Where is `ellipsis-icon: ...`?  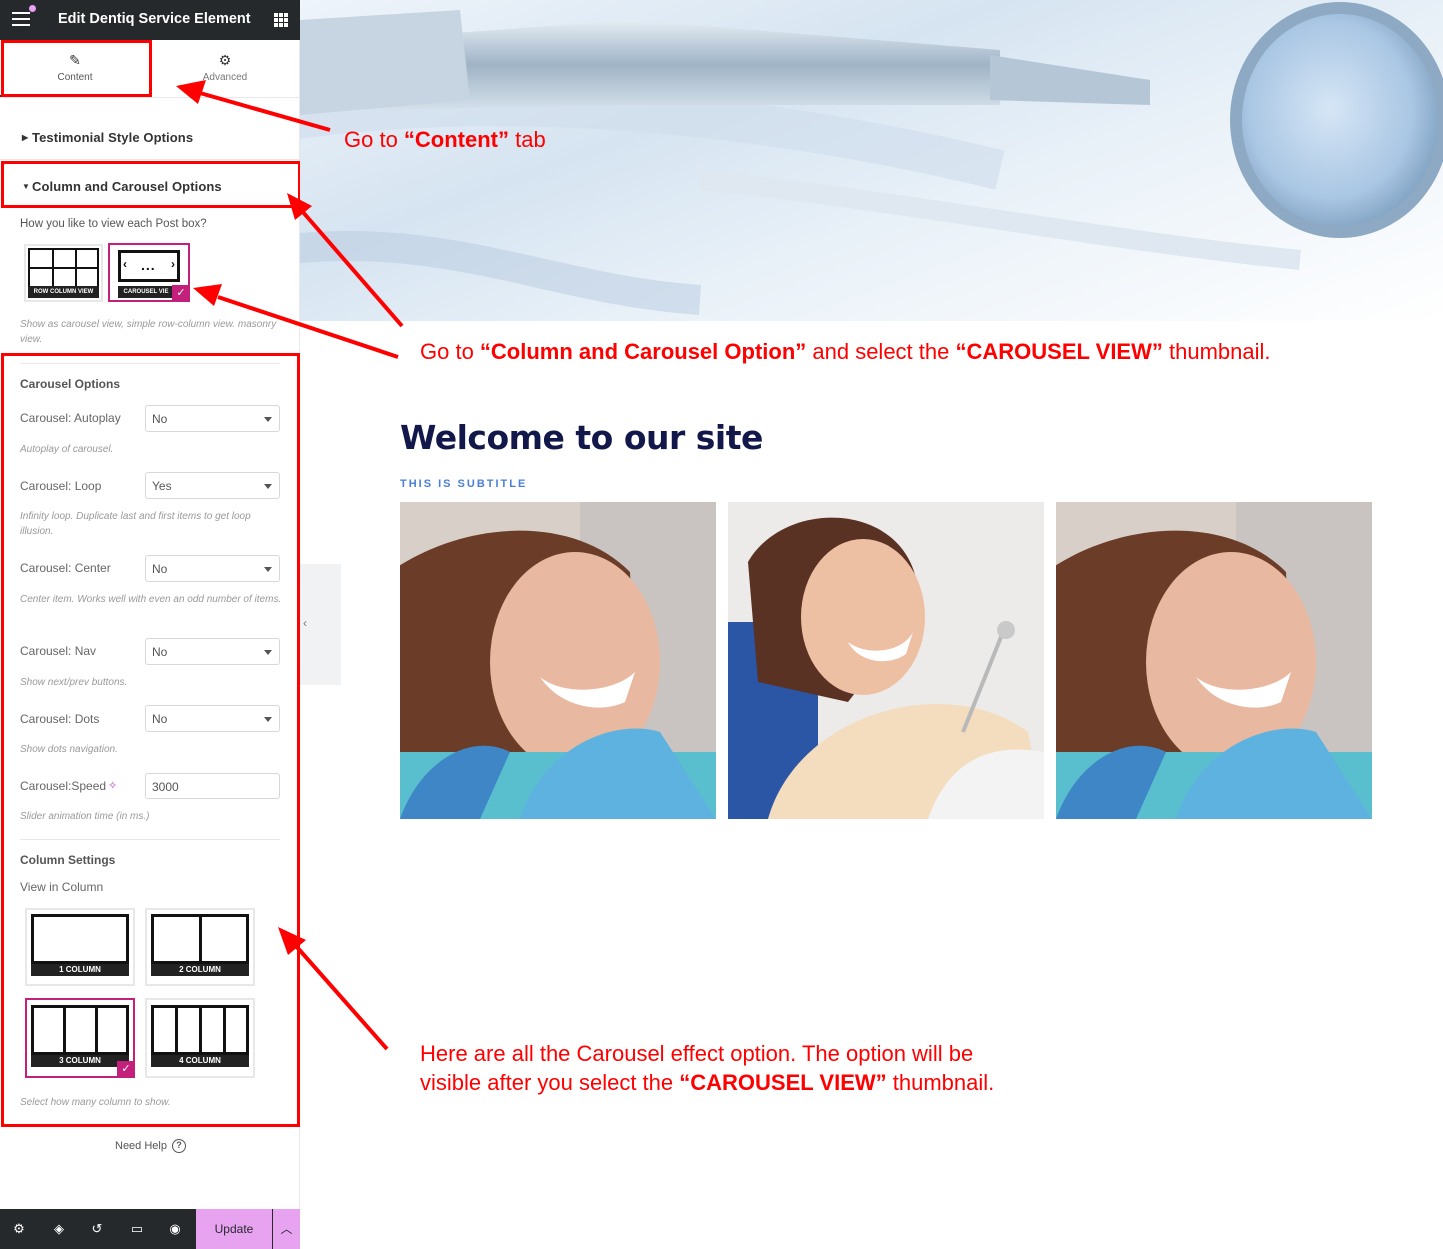
ellipsis-icon: ... is located at coordinates (148, 265).